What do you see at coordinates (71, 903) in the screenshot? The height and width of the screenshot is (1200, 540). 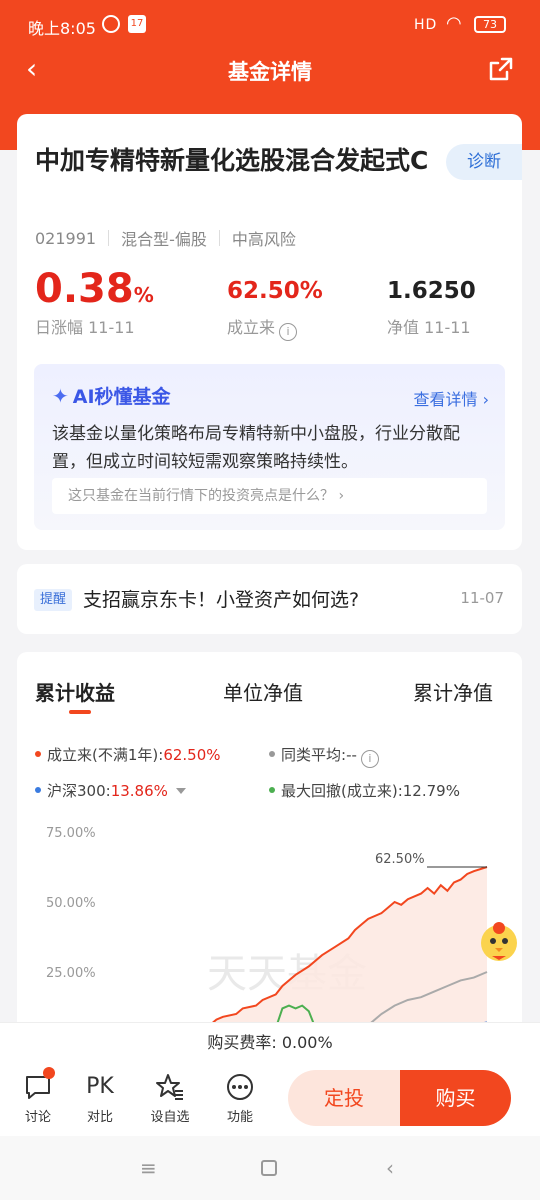 I see `y-tick-label: 50.00%` at bounding box center [71, 903].